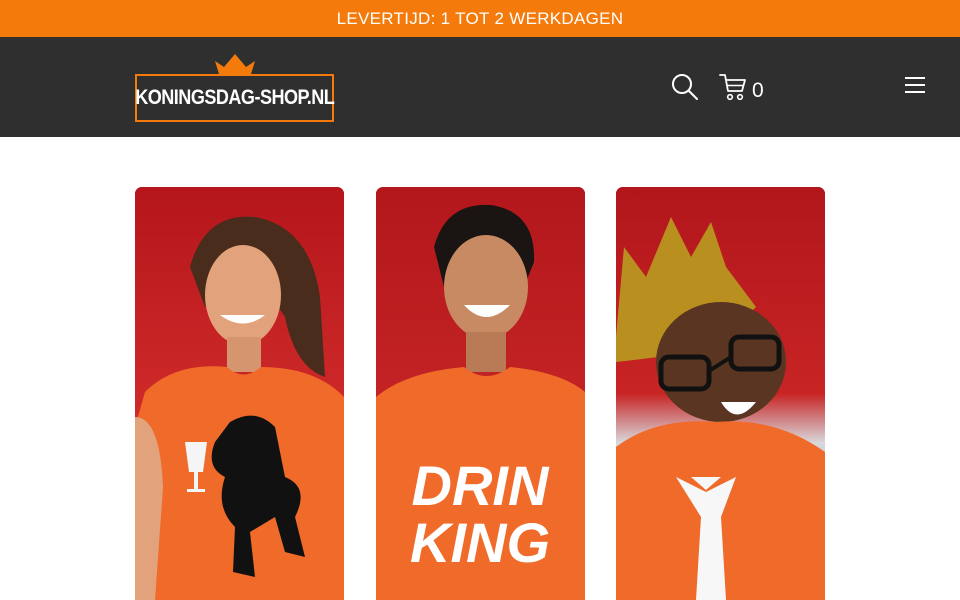 This screenshot has width=960, height=600. I want to click on cart-button: 0, so click(744, 88).